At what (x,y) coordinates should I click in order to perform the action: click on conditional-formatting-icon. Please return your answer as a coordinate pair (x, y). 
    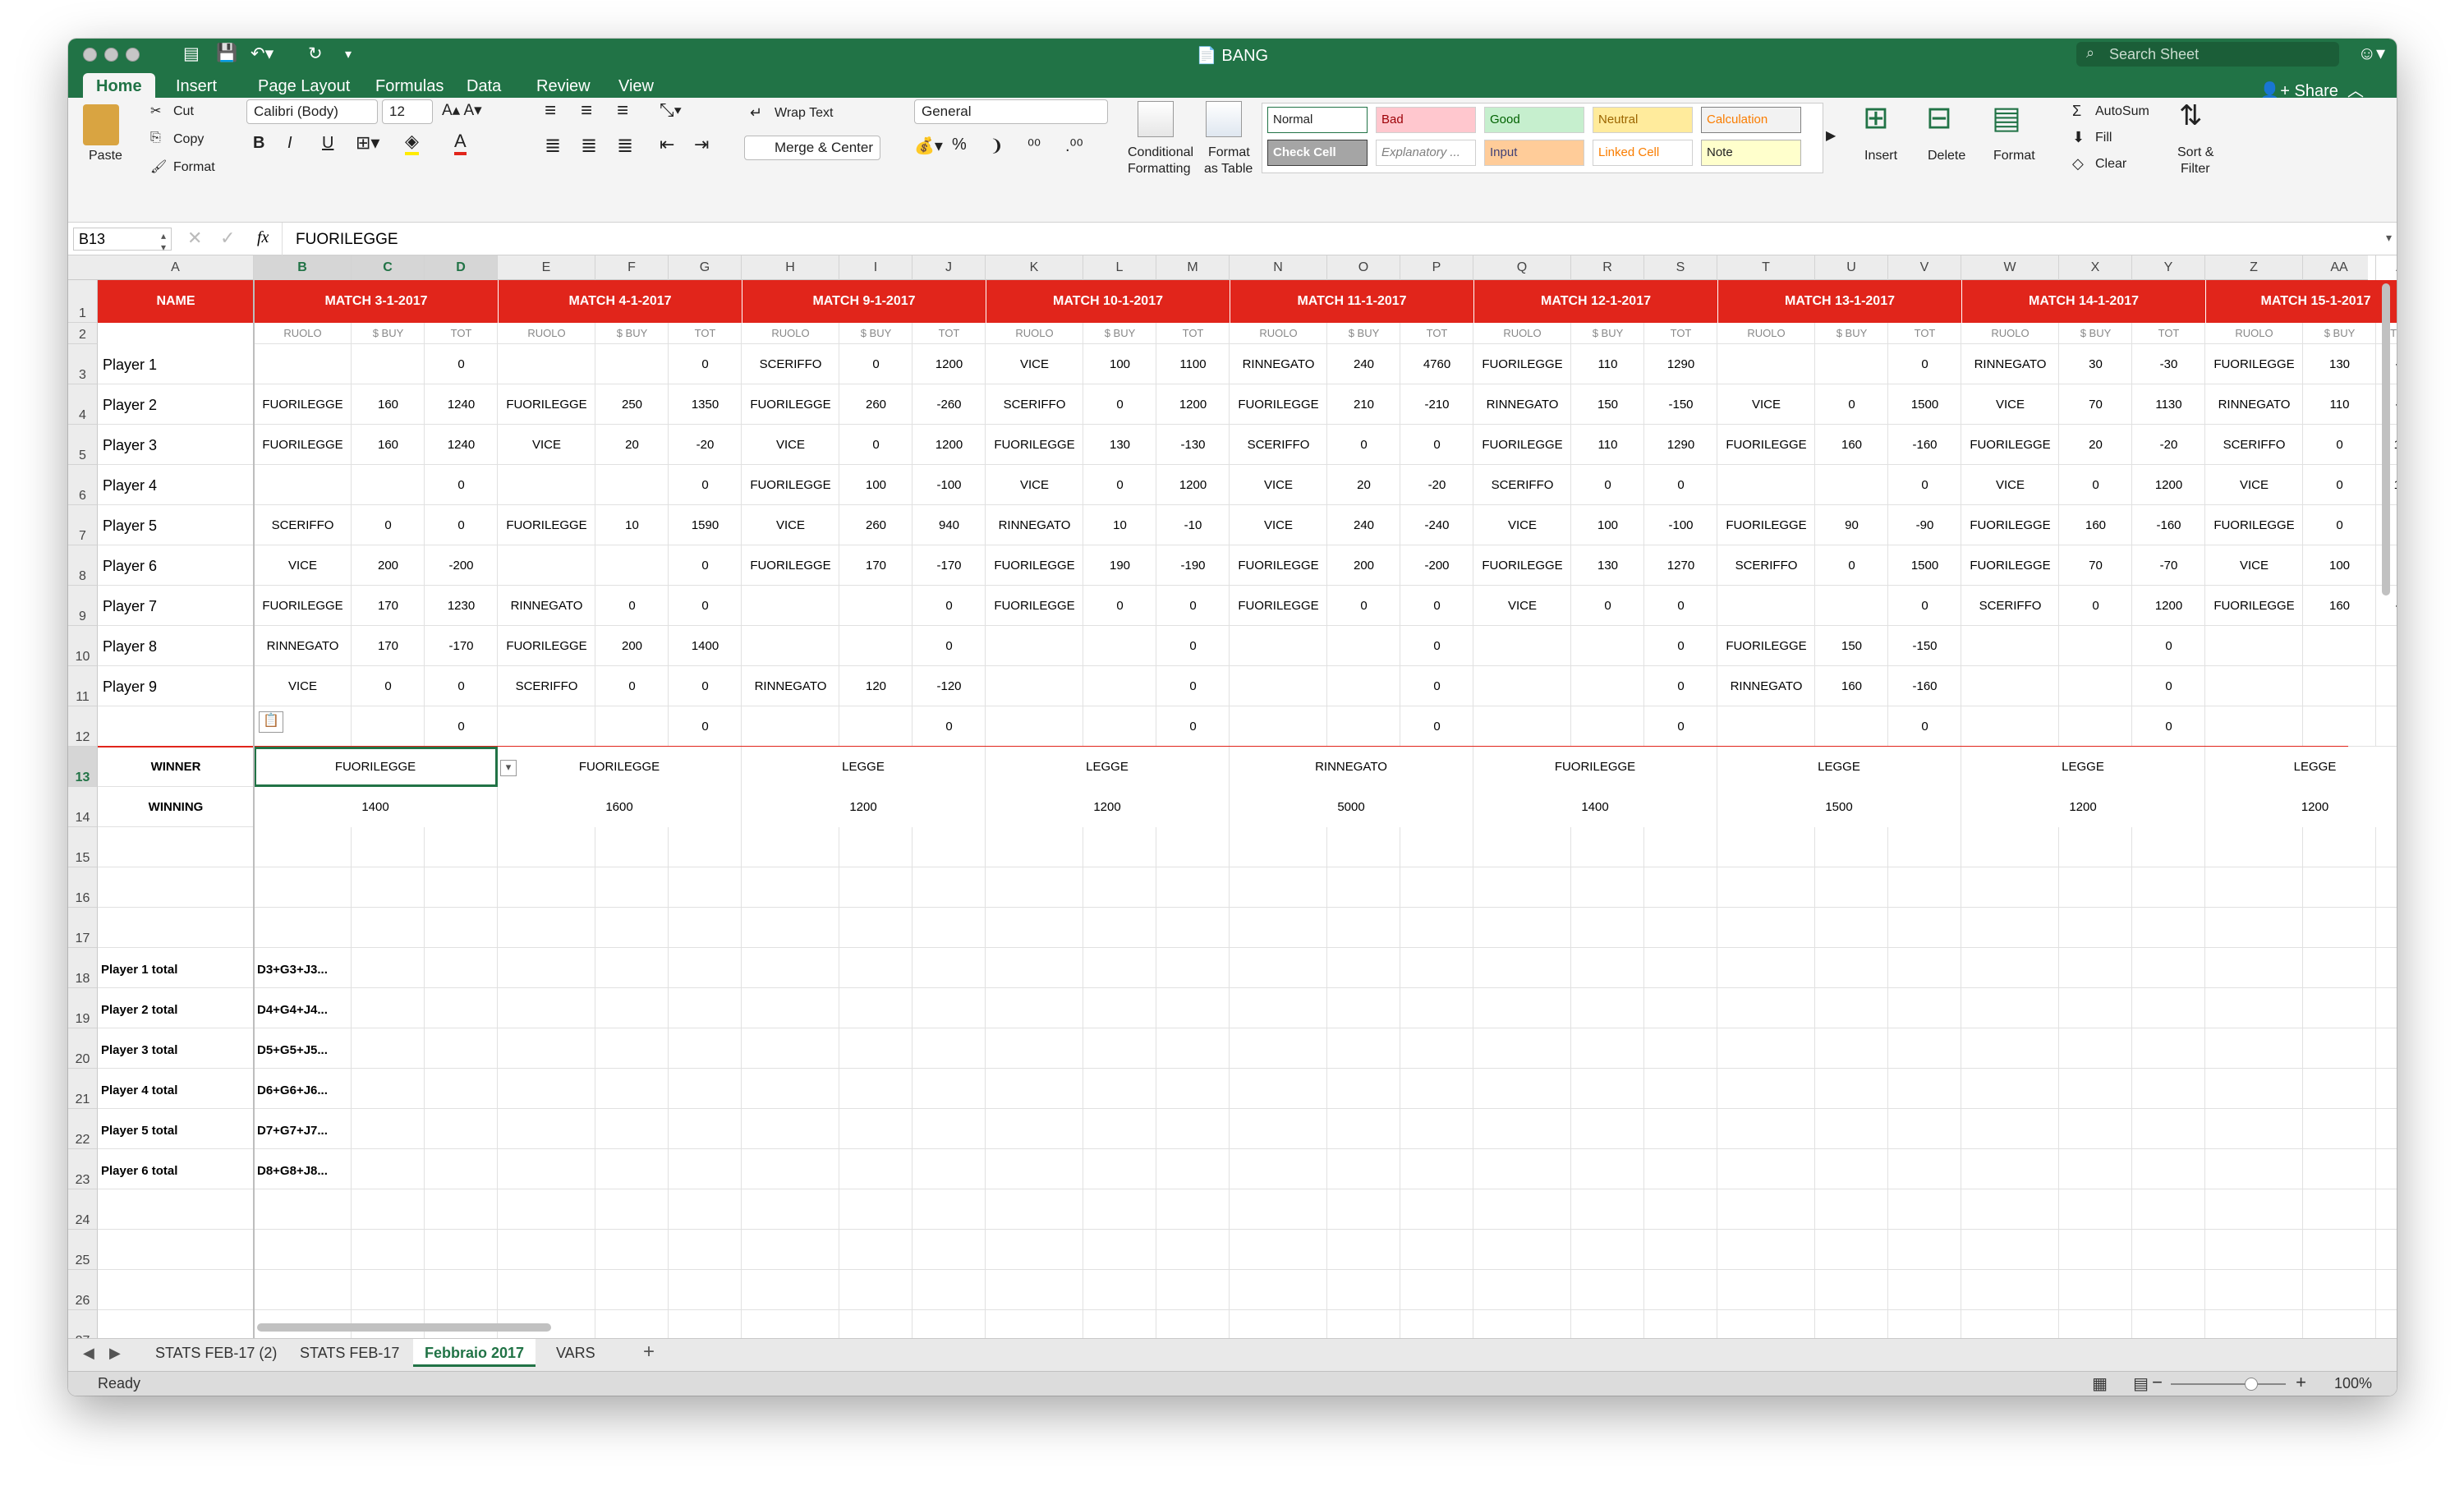
    Looking at the image, I should click on (1156, 119).